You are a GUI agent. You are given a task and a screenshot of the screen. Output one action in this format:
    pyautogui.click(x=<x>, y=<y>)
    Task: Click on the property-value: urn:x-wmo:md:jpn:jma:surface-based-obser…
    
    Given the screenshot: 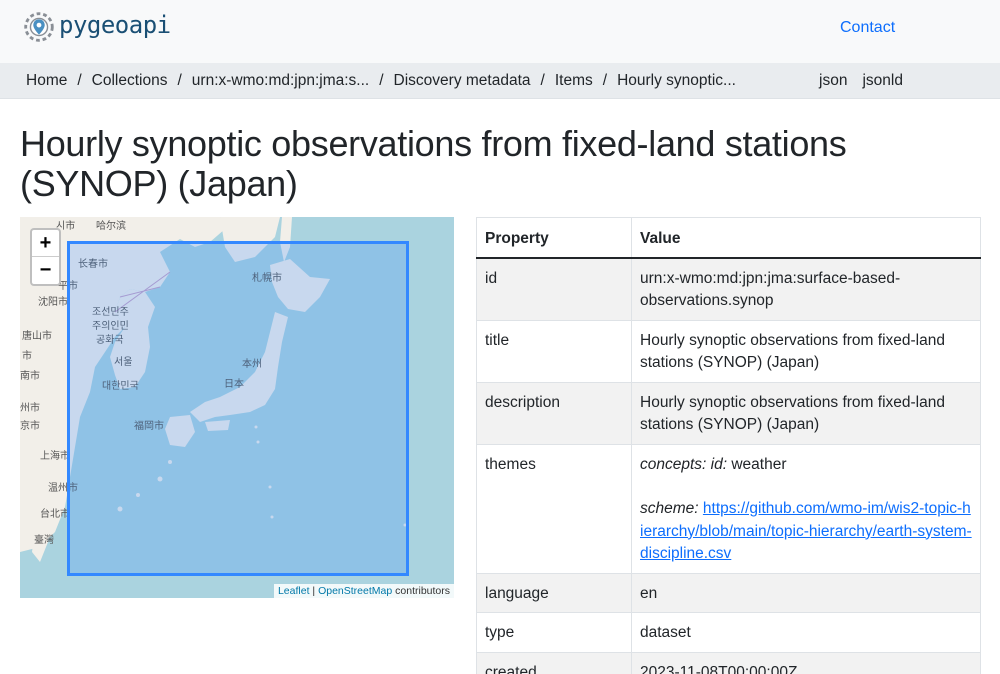 What is the action you would take?
    pyautogui.click(x=806, y=289)
    